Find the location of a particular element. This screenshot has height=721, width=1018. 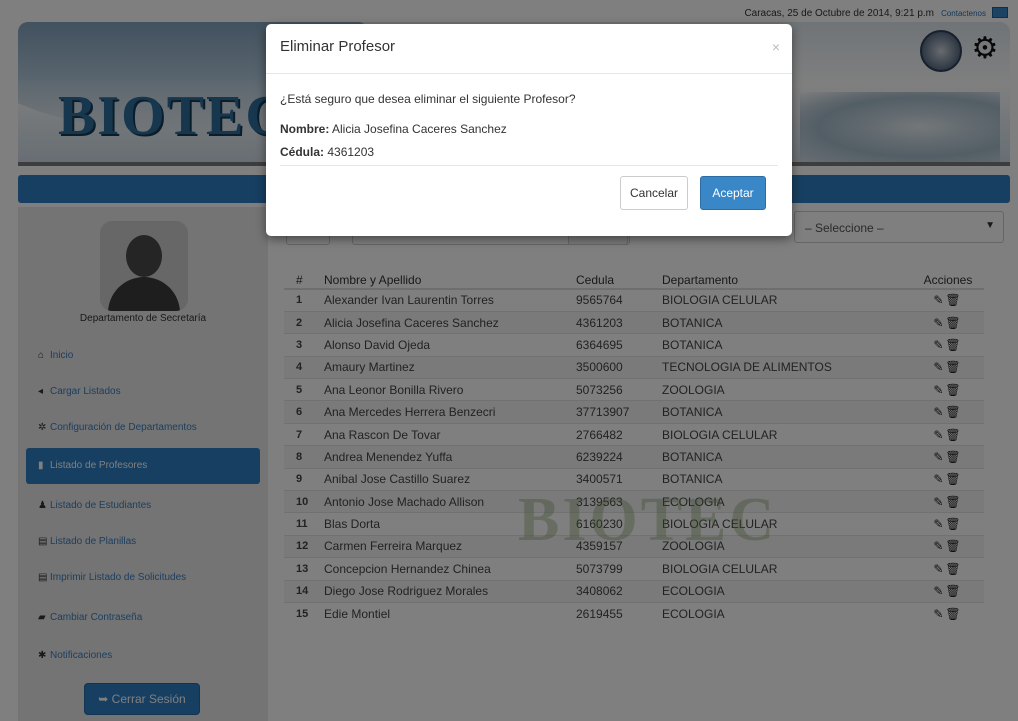

dialog-title: Eliminar Profesor is located at coordinates (338, 46).